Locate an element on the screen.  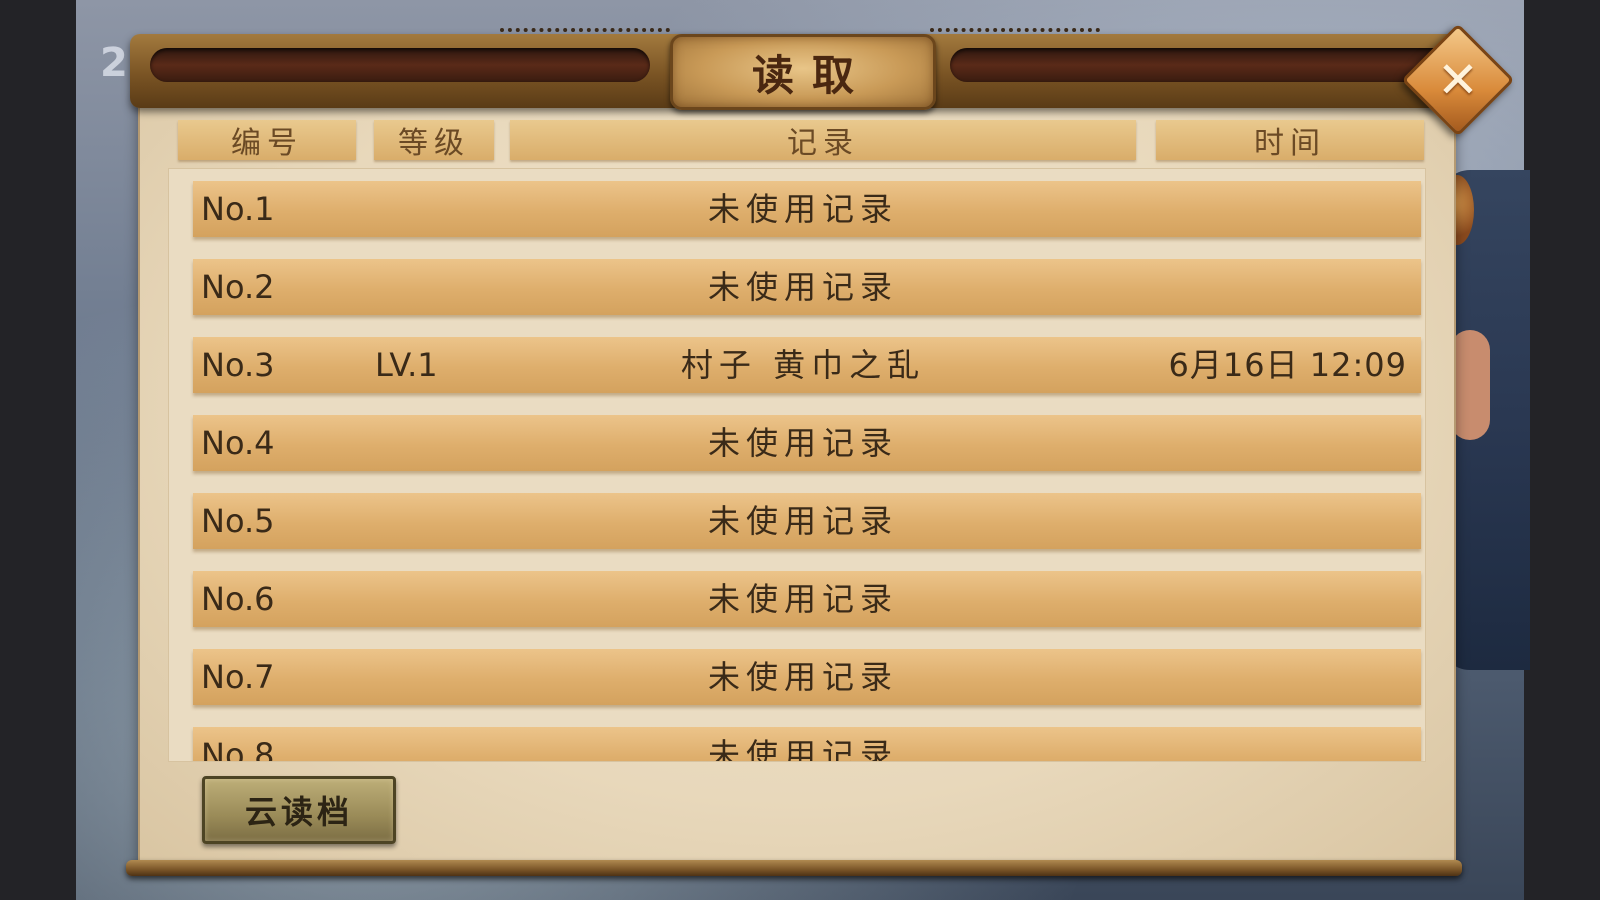
save-slot-row: No.6 未使用记录 is located at coordinates (807, 599).